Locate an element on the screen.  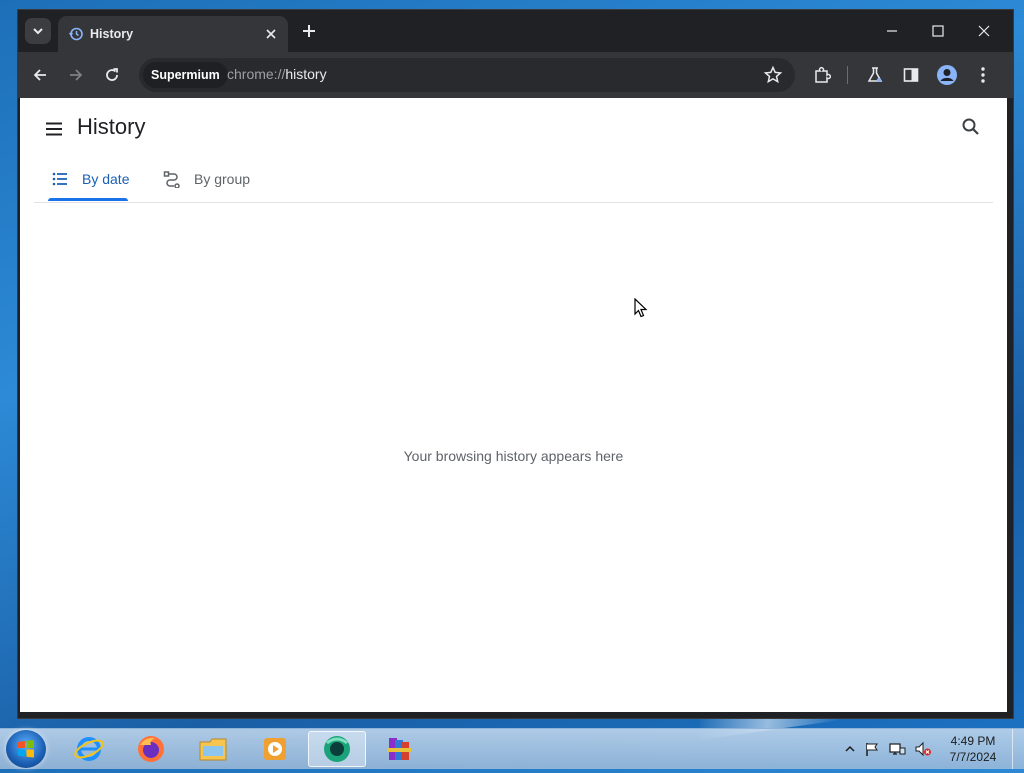
maximize-icon is located at coordinates (938, 31).